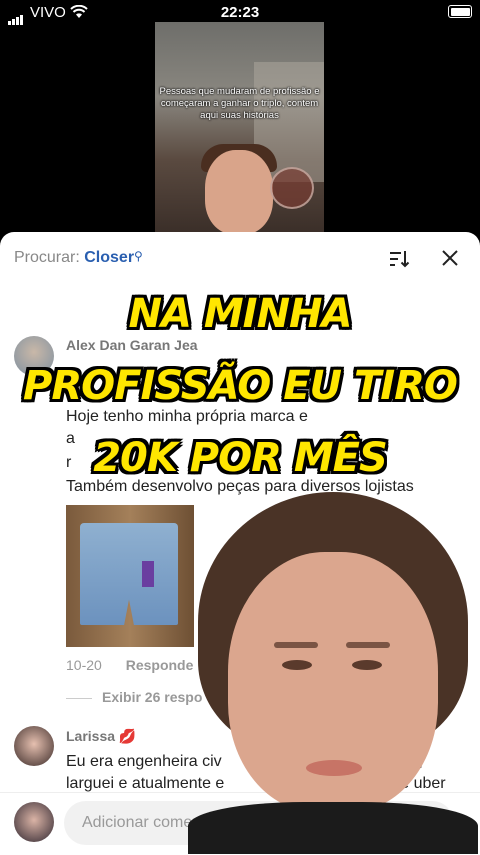 The height and width of the screenshot is (855, 480). What do you see at coordinates (333, 828) in the screenshot?
I see `creator-shirt` at bounding box center [333, 828].